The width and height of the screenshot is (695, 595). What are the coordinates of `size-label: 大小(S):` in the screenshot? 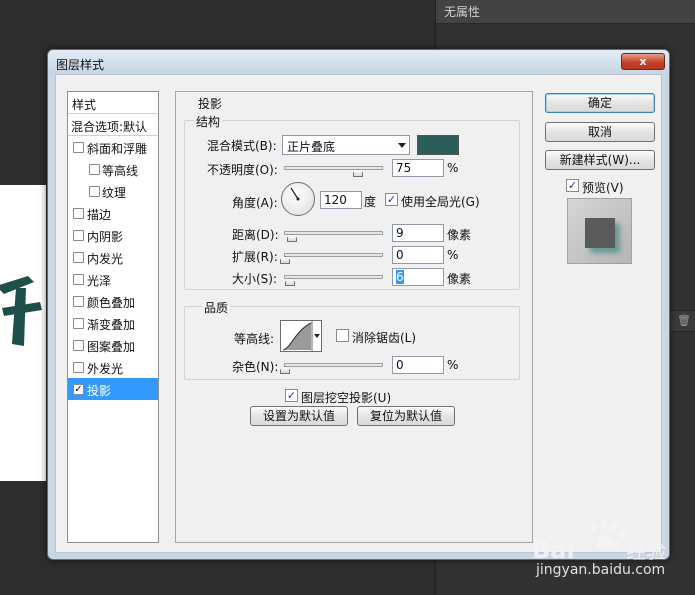 It's located at (255, 279).